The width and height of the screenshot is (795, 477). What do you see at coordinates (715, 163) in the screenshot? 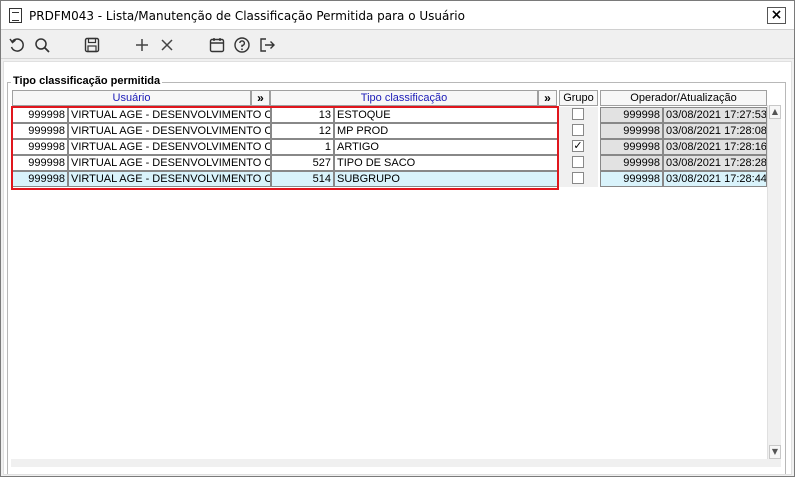
I see `cell-data: 03/08/2021 17:28:28` at bounding box center [715, 163].